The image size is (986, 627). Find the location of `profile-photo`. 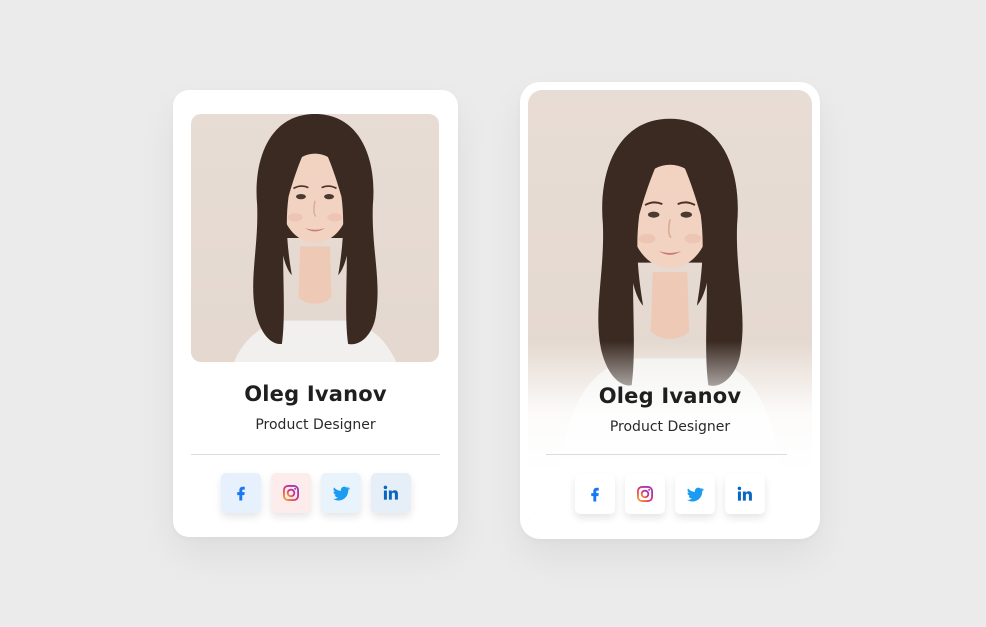

profile-photo is located at coordinates (315, 238).